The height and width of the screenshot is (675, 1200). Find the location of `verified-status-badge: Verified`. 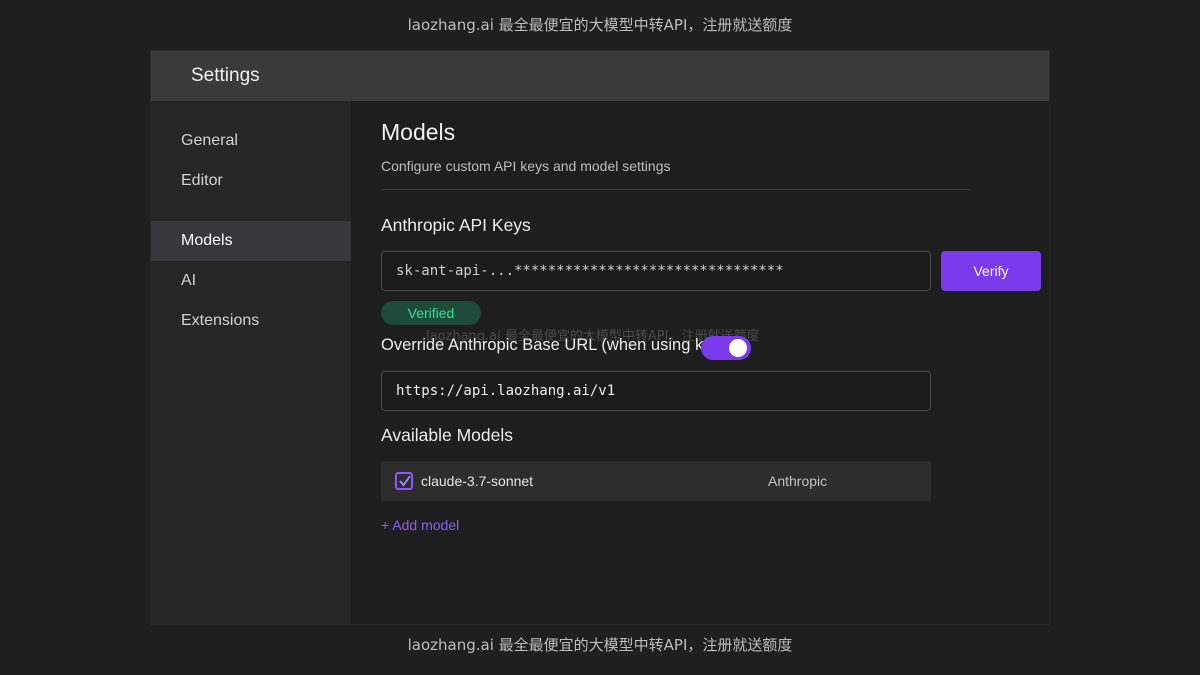

verified-status-badge: Verified is located at coordinates (431, 313).